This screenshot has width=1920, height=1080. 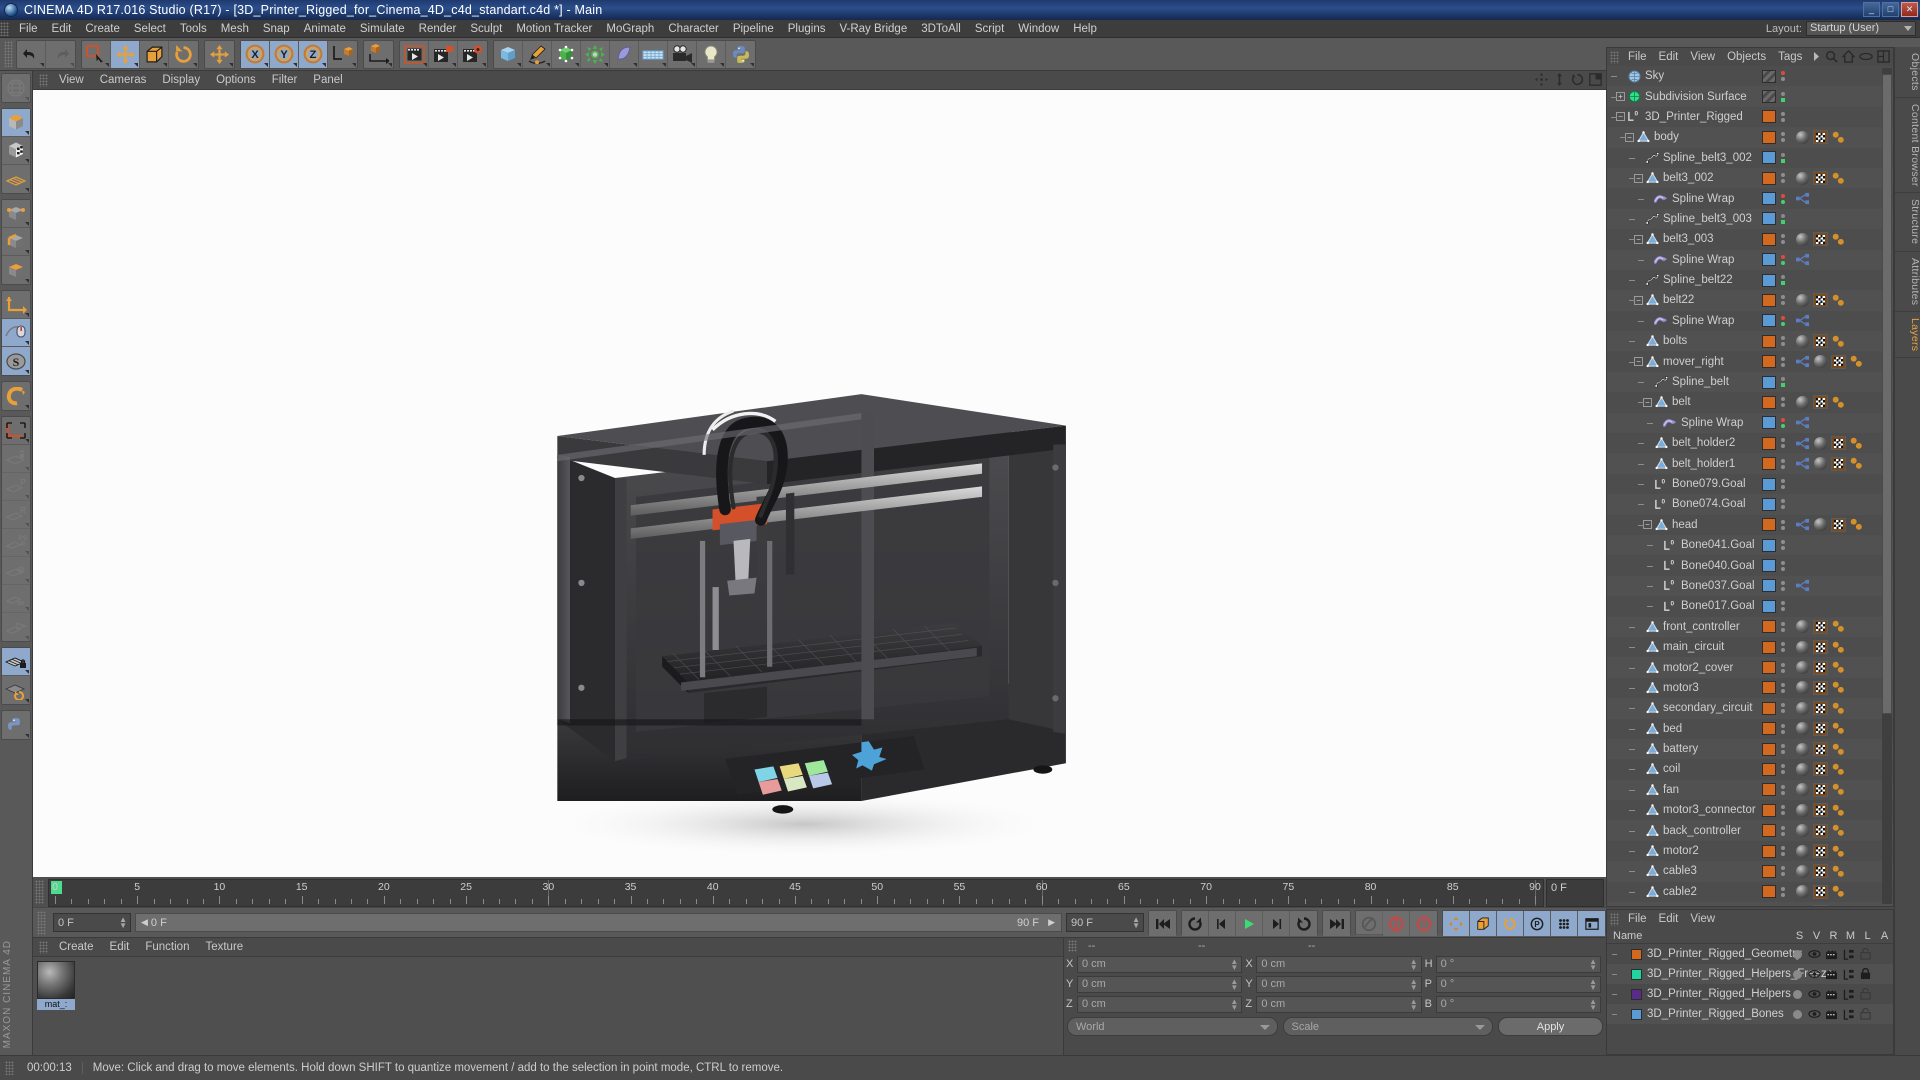 What do you see at coordinates (1614, 919) in the screenshot?
I see `layer-manager-grip` at bounding box center [1614, 919].